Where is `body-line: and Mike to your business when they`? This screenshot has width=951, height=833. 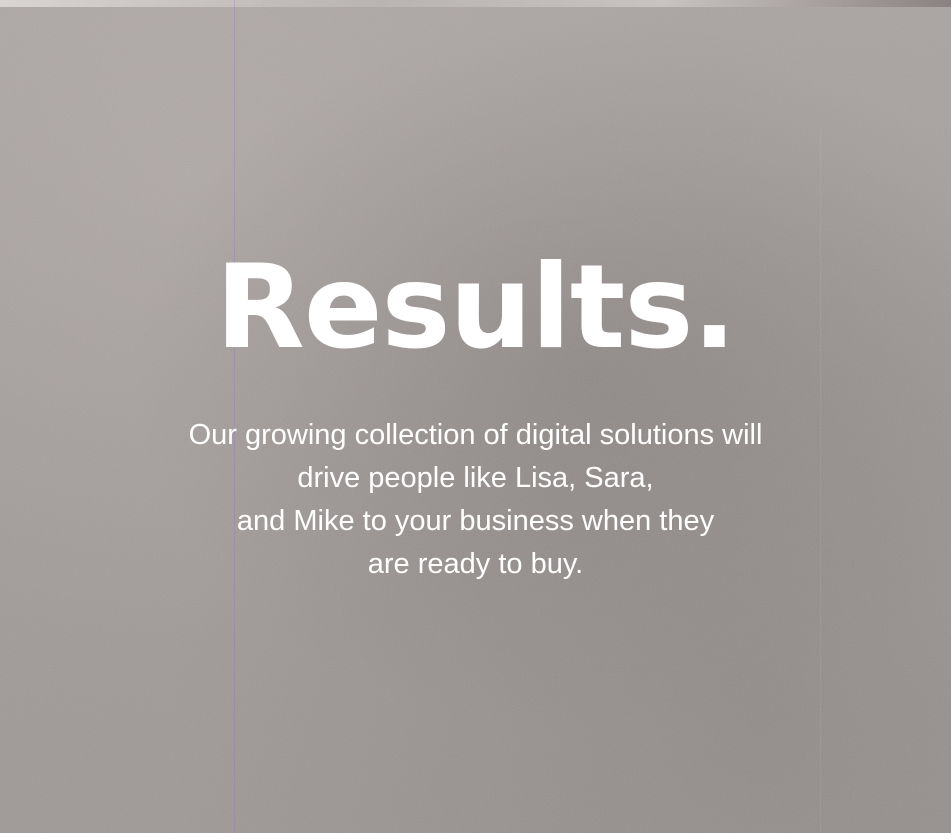
body-line: and Mike to your business when they is located at coordinates (475, 521).